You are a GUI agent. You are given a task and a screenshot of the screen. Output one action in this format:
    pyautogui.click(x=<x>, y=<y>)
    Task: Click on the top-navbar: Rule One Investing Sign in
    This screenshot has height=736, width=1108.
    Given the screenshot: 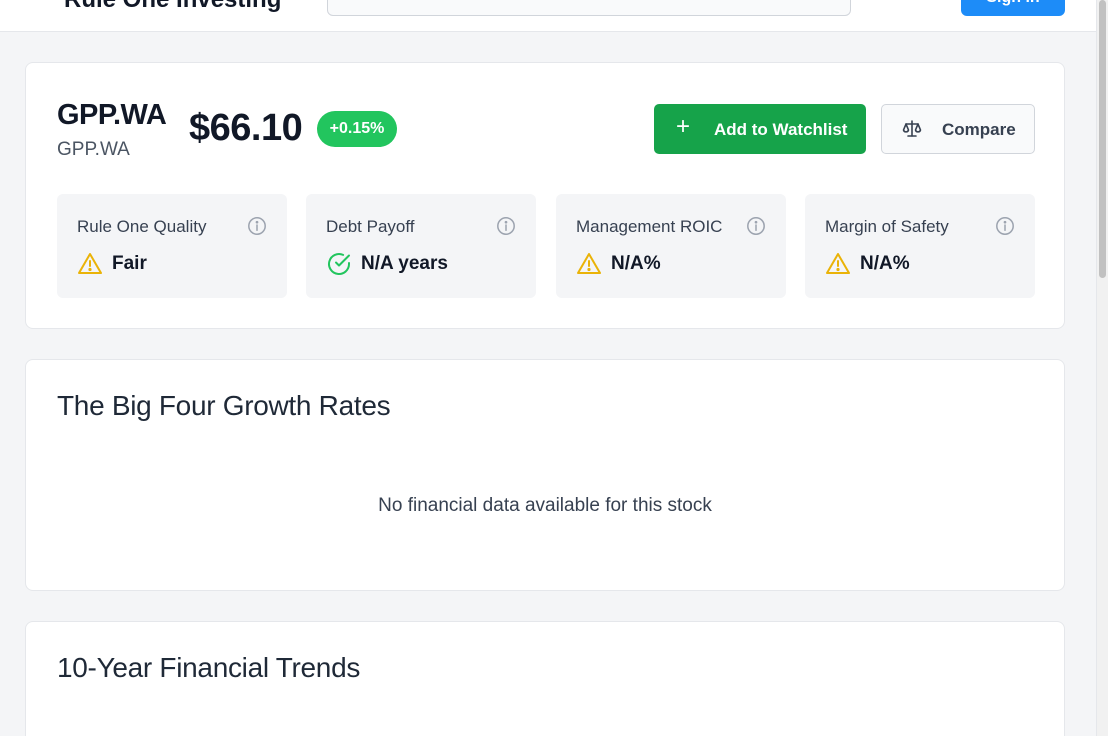 What is the action you would take?
    pyautogui.click(x=548, y=16)
    